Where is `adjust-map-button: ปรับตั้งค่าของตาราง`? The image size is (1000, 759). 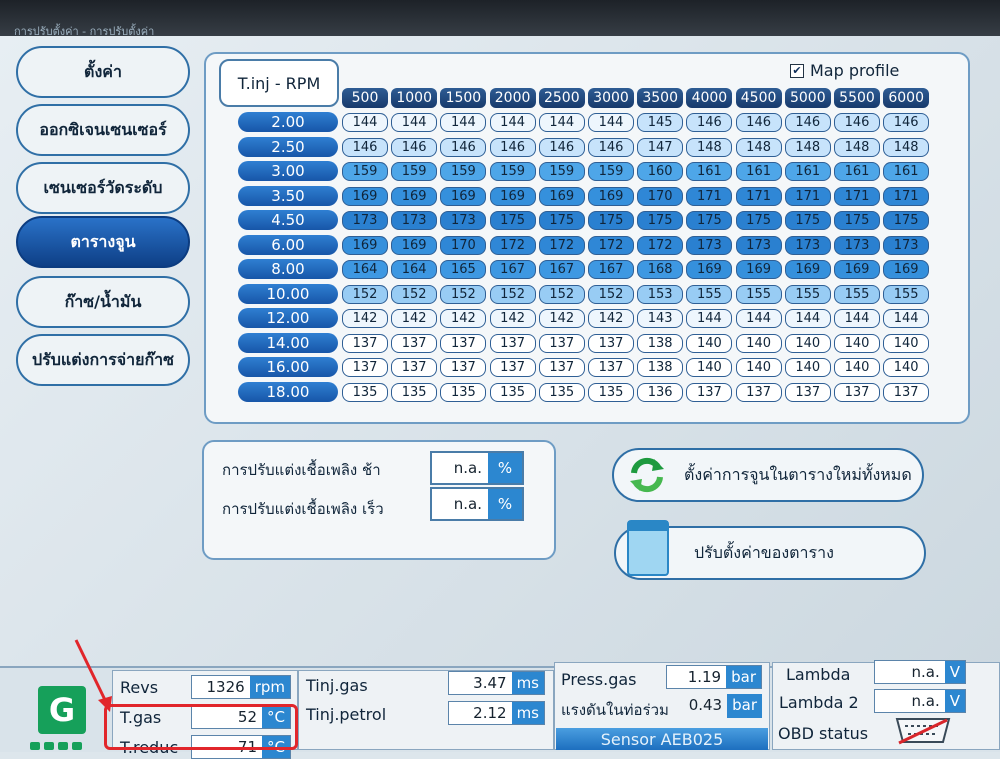
adjust-map-button: ปรับตั้งค่าของตาราง is located at coordinates (770, 550).